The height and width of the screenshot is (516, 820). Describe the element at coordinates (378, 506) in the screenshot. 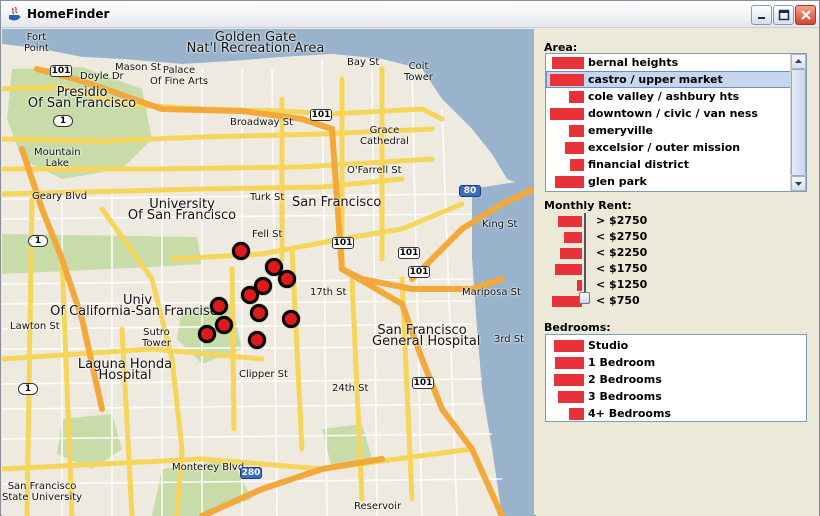

I see `label-reservoir: Reservoir` at that location.